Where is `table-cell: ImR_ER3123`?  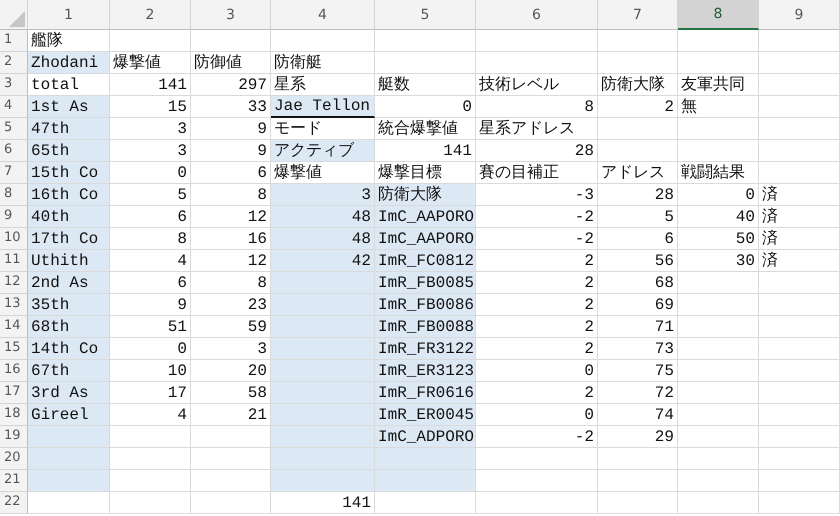 table-cell: ImR_ER3123 is located at coordinates (425, 371).